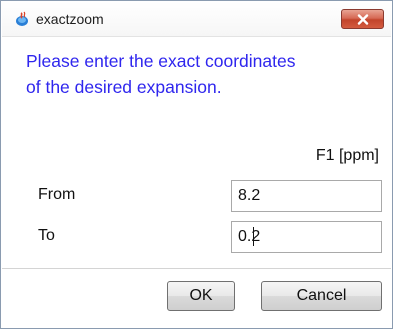  I want to click on message-line-2: of the desired expansion., so click(124, 87).